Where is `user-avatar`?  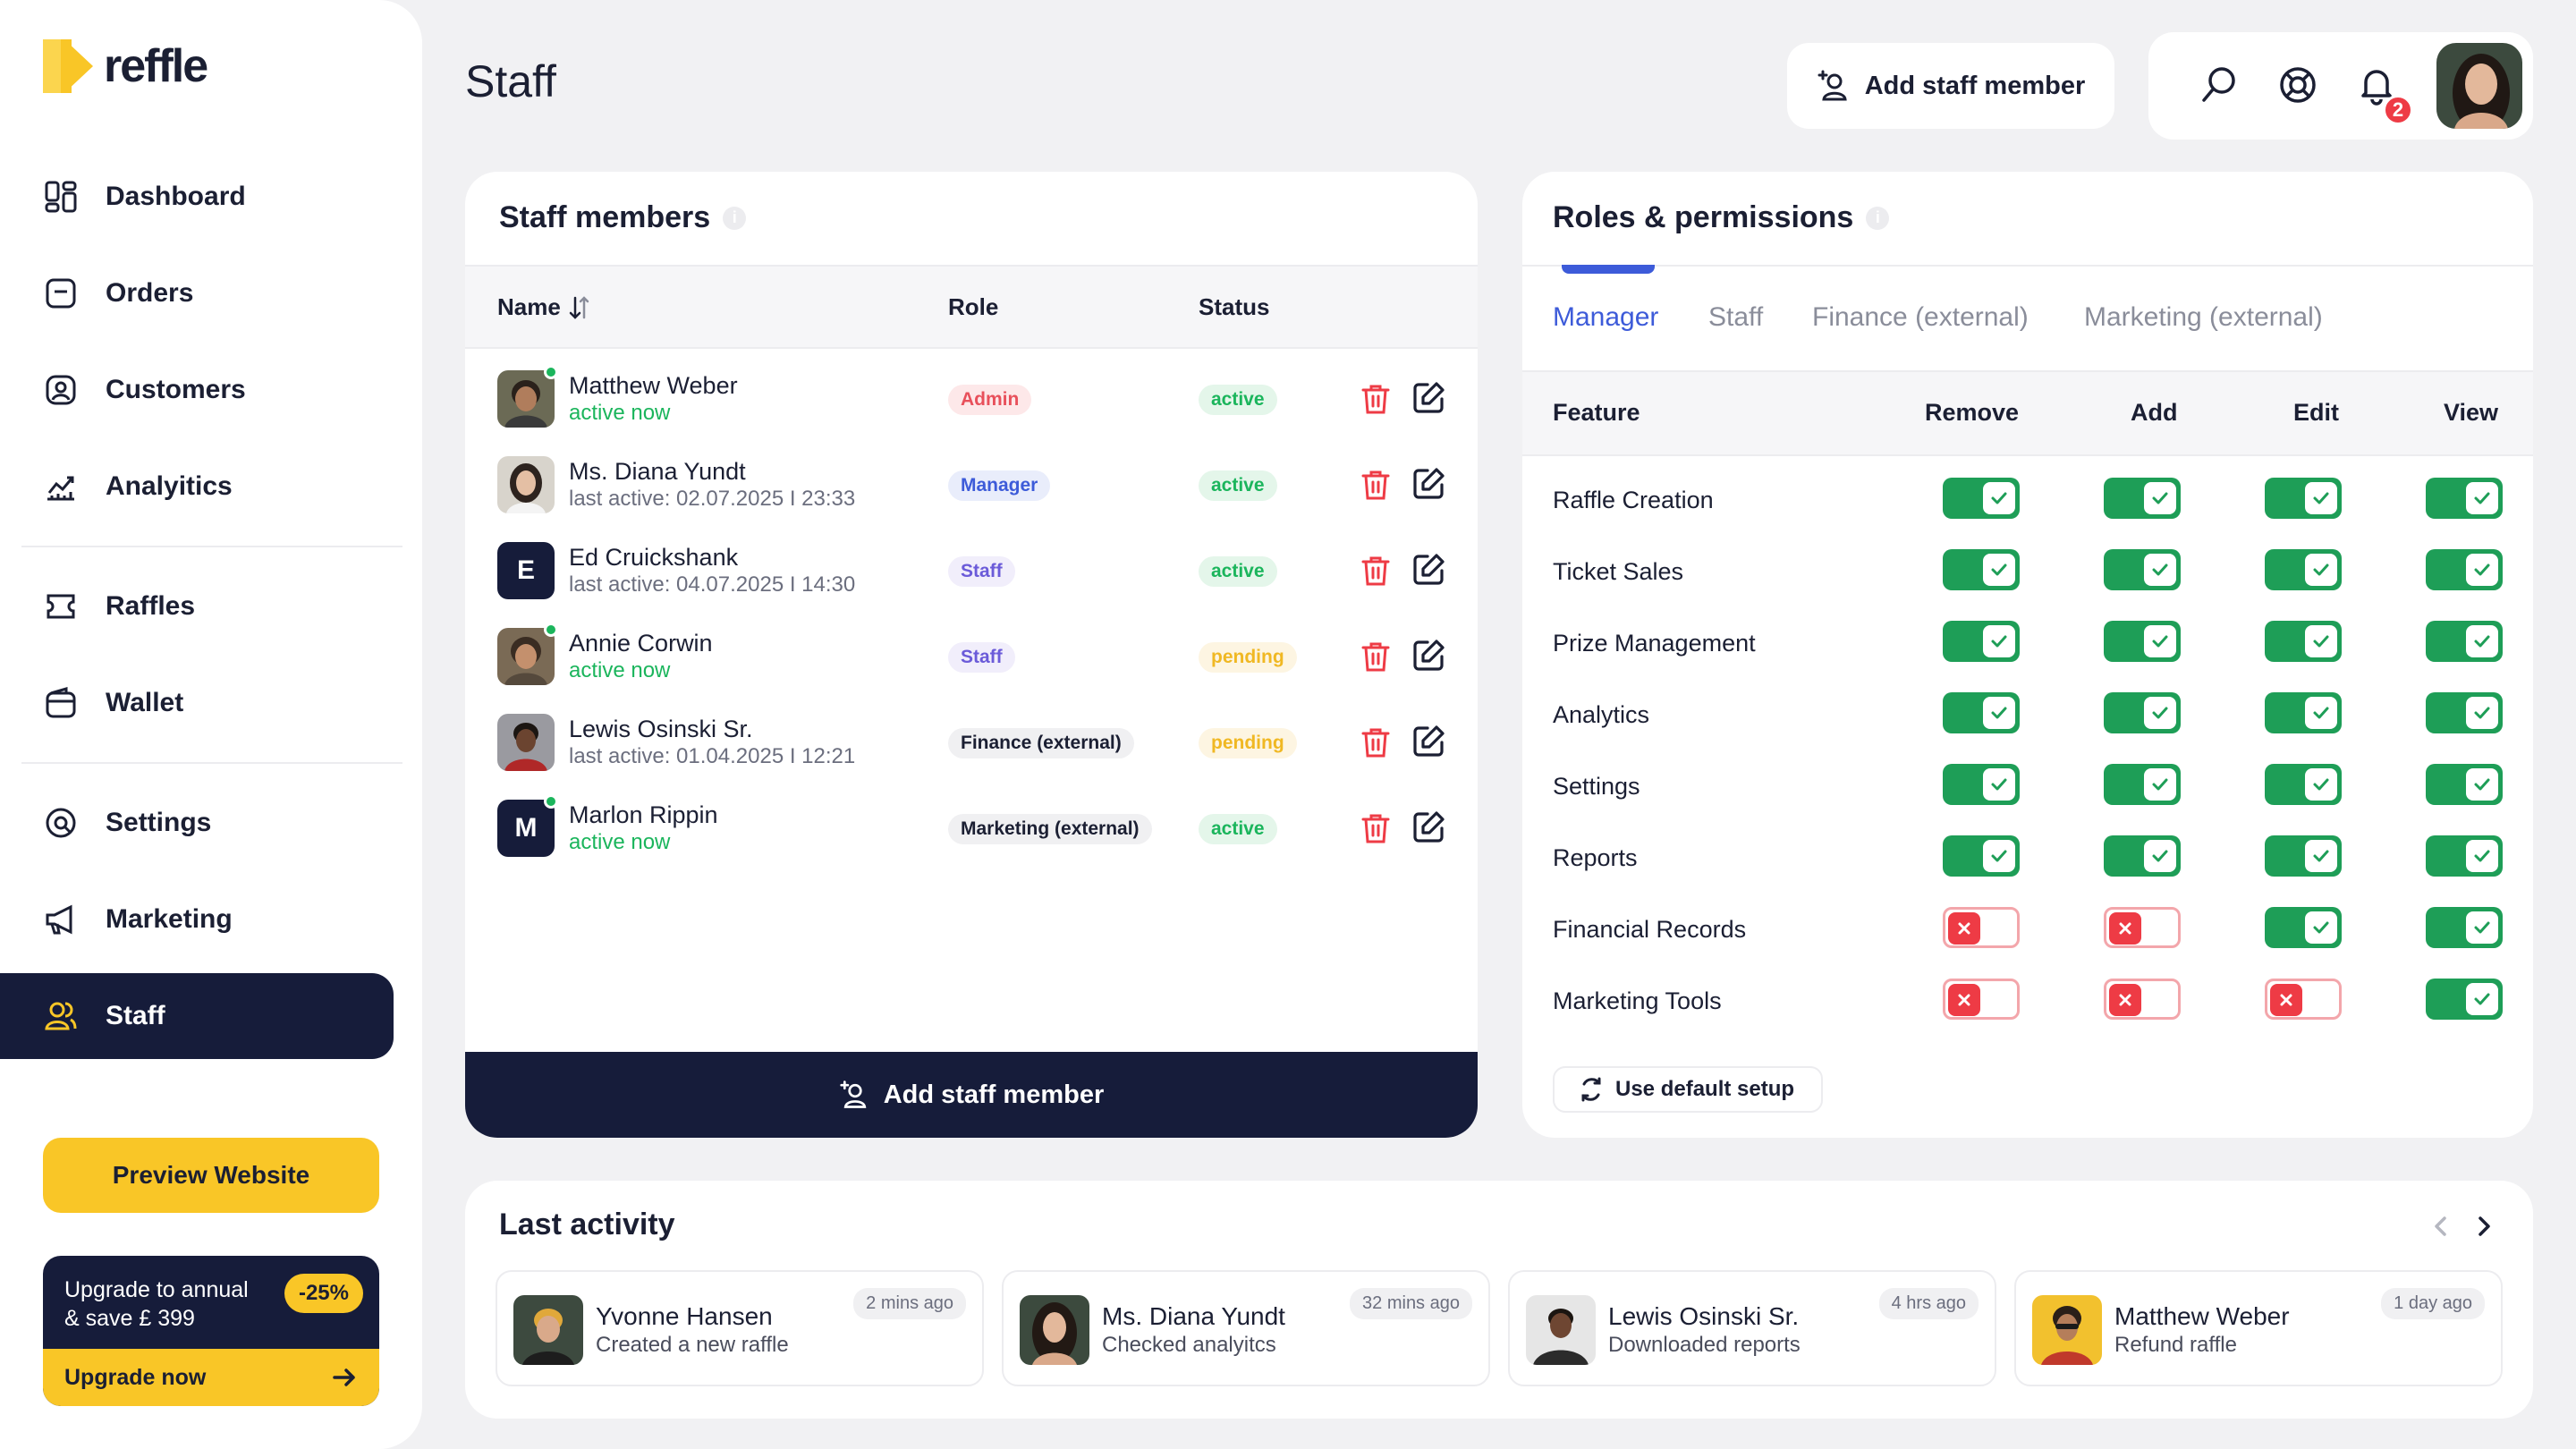 user-avatar is located at coordinates (2479, 86).